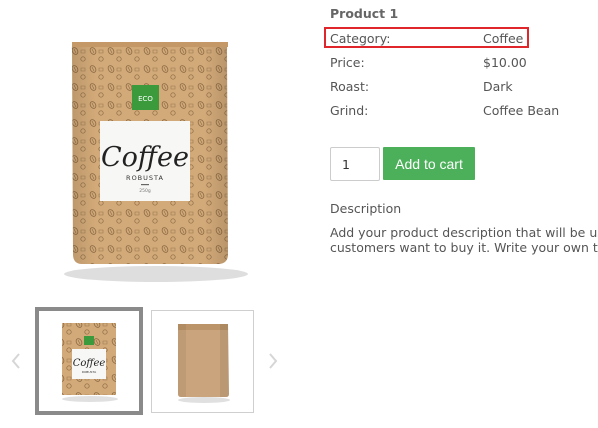 This screenshot has height=428, width=598. Describe the element at coordinates (521, 110) in the screenshot. I see `attribute-value: Coffee Bean` at that location.